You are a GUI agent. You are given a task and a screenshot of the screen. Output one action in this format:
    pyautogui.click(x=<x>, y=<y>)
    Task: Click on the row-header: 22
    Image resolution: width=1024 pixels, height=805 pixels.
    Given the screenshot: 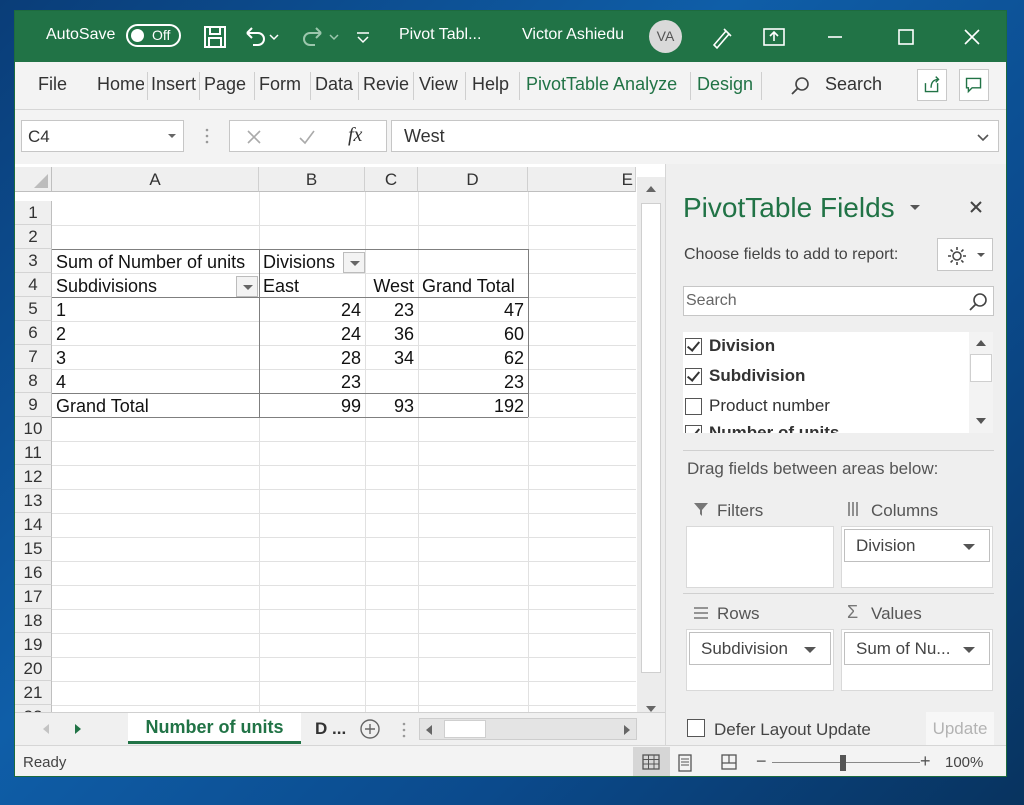 What is the action you would take?
    pyautogui.click(x=33, y=708)
    